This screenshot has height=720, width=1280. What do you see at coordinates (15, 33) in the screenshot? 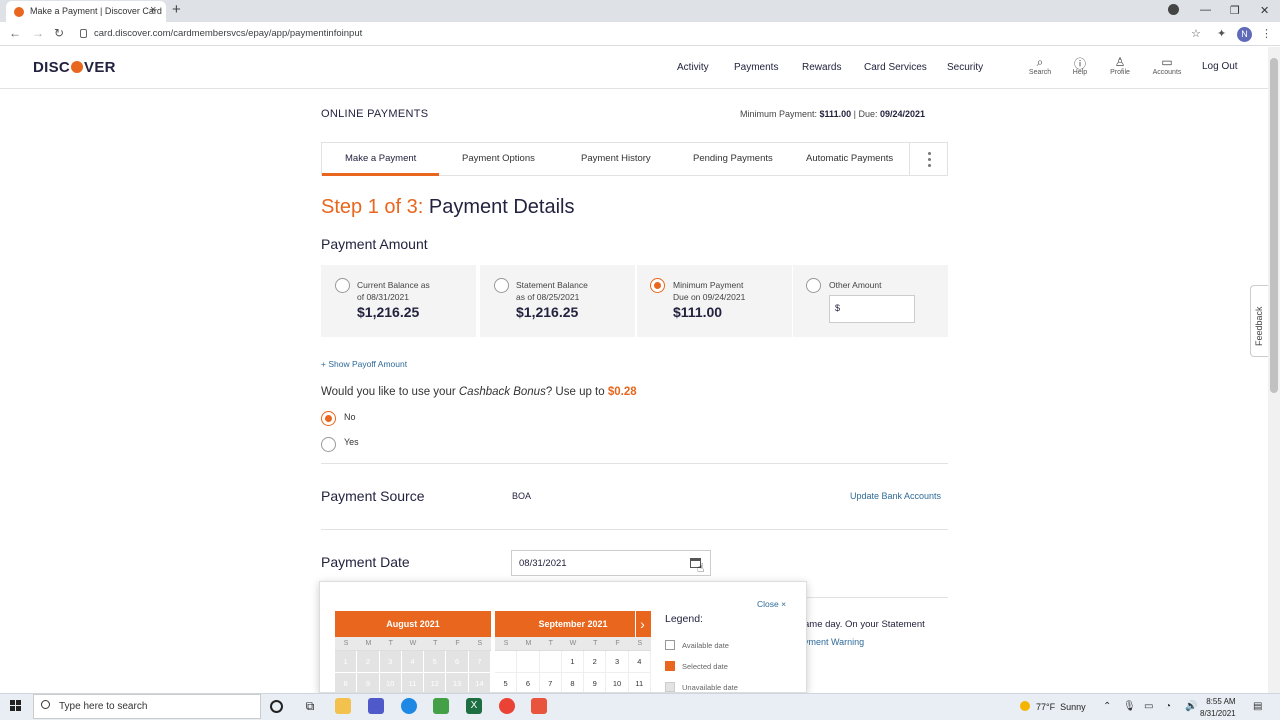
I see `back-icon: ←` at bounding box center [15, 33].